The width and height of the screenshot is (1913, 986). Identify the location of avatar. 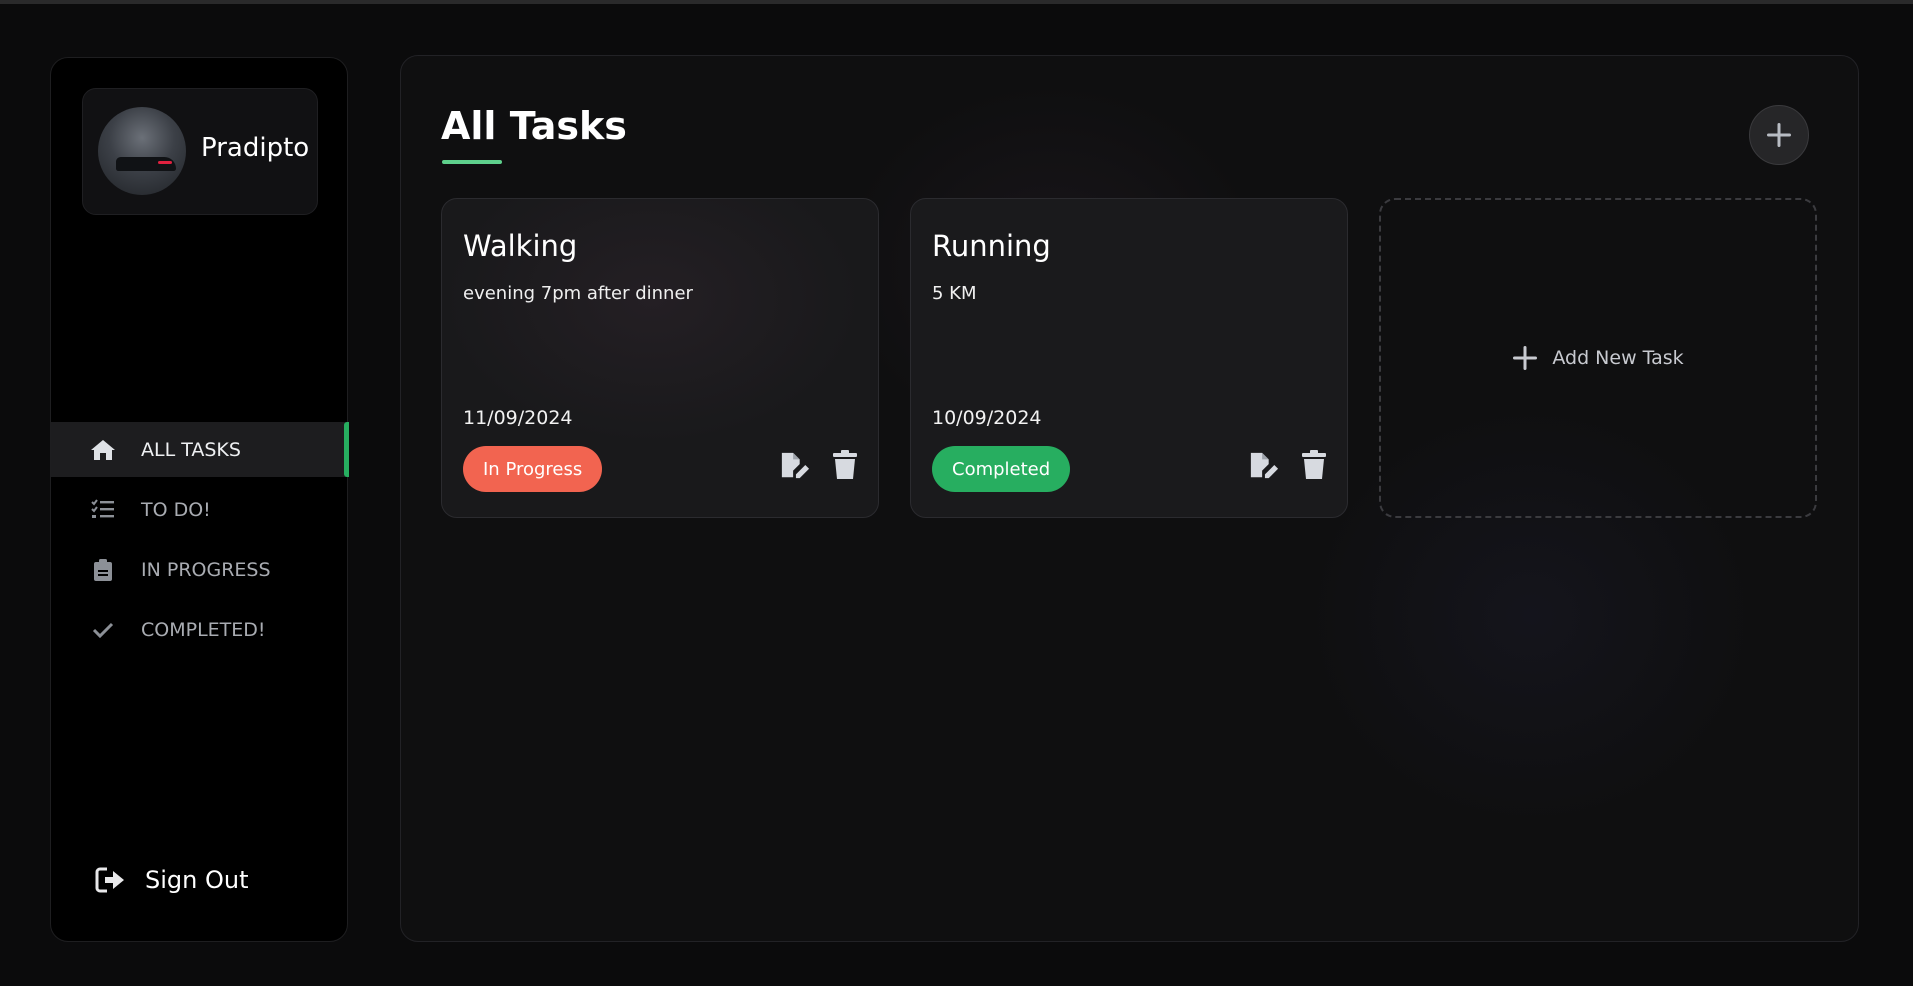
(142, 151).